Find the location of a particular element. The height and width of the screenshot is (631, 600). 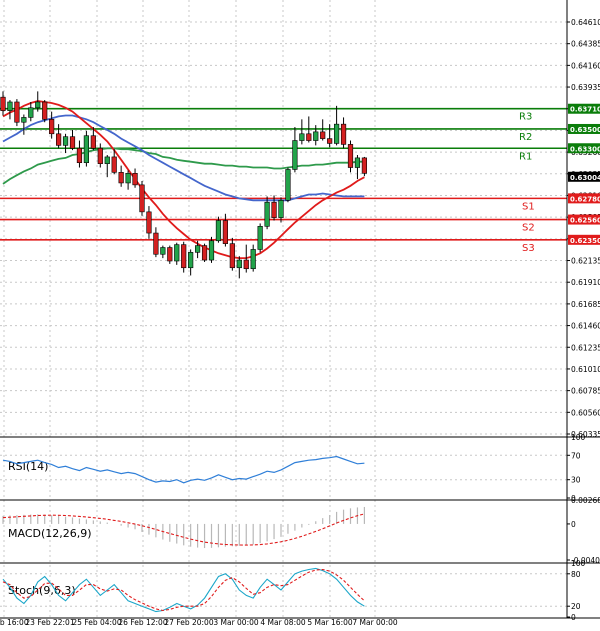

price-tick-label: 0.62135 is located at coordinates (585, 261).